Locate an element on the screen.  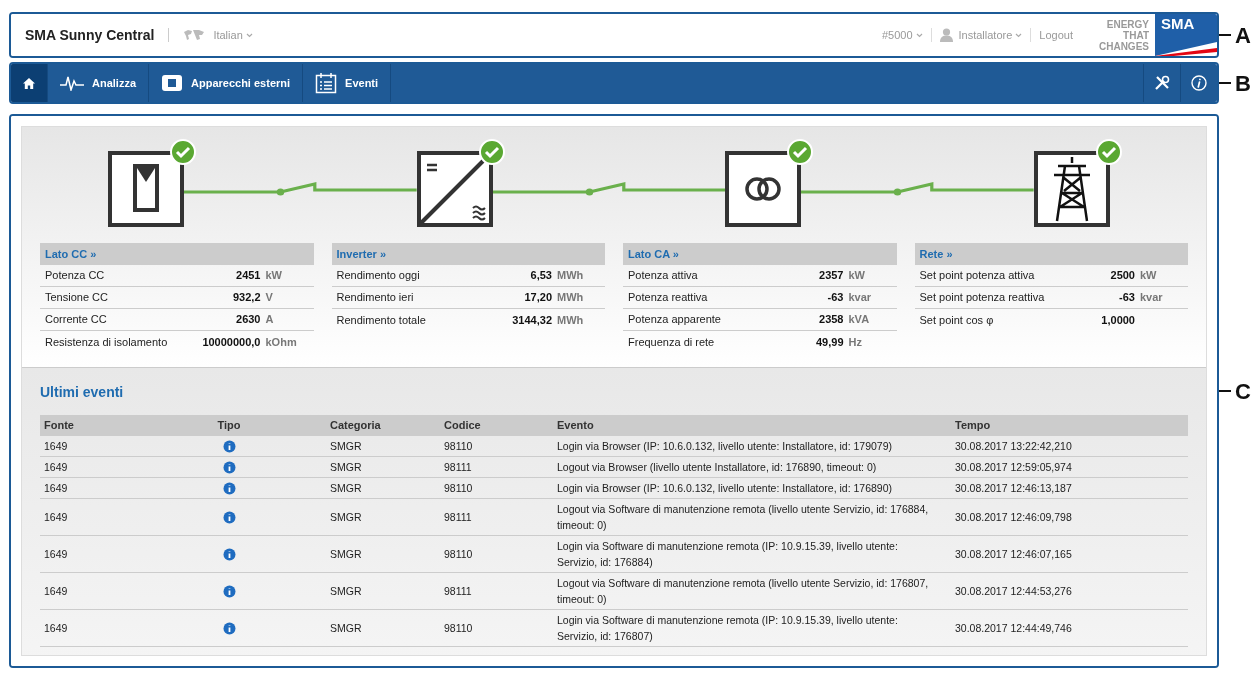
column-header: Fonte is located at coordinates (59, 425).